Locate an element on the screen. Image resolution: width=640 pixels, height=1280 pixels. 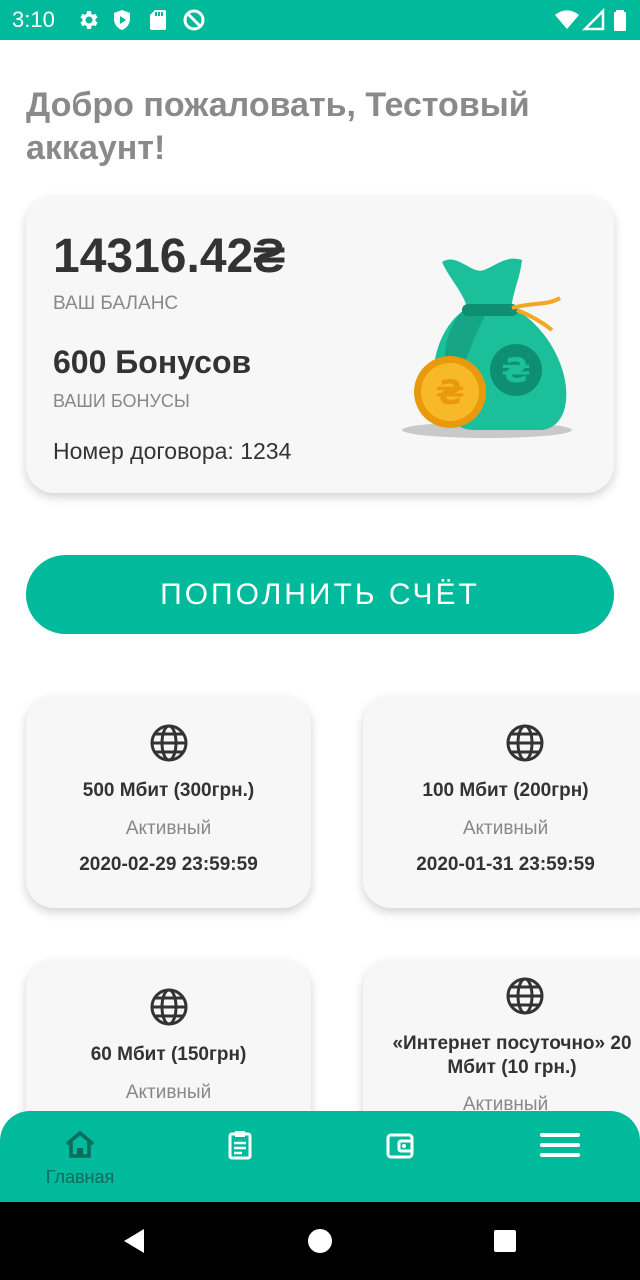
recents-icon is located at coordinates (505, 1241).